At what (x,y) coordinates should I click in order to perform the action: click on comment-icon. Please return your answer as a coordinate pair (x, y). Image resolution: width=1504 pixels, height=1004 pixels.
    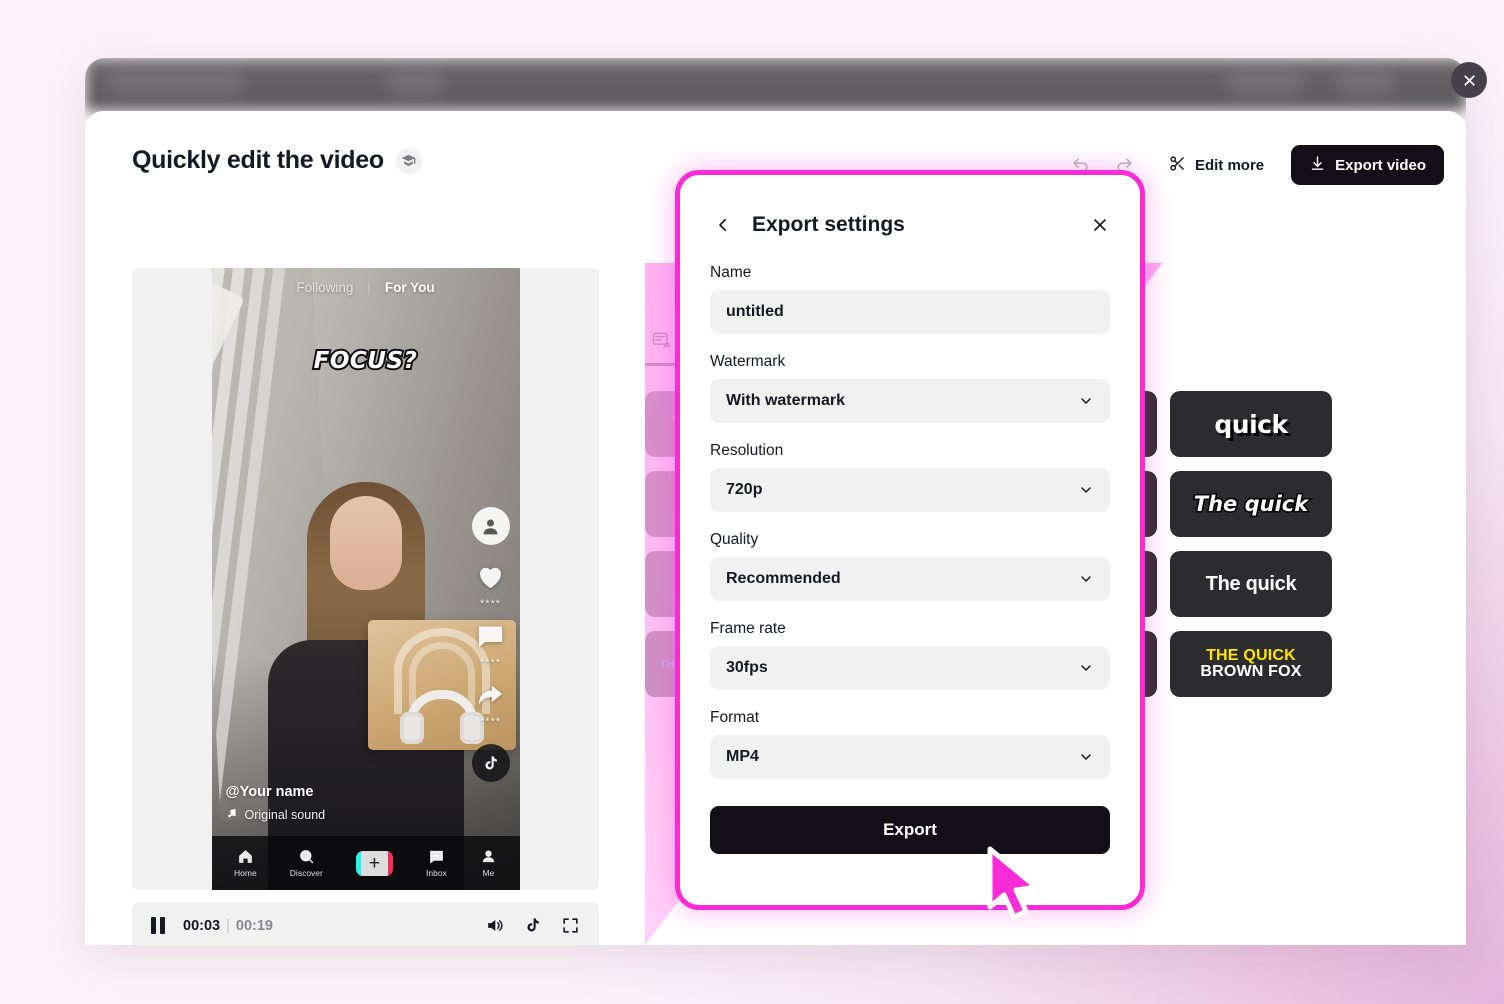
    Looking at the image, I should click on (490, 638).